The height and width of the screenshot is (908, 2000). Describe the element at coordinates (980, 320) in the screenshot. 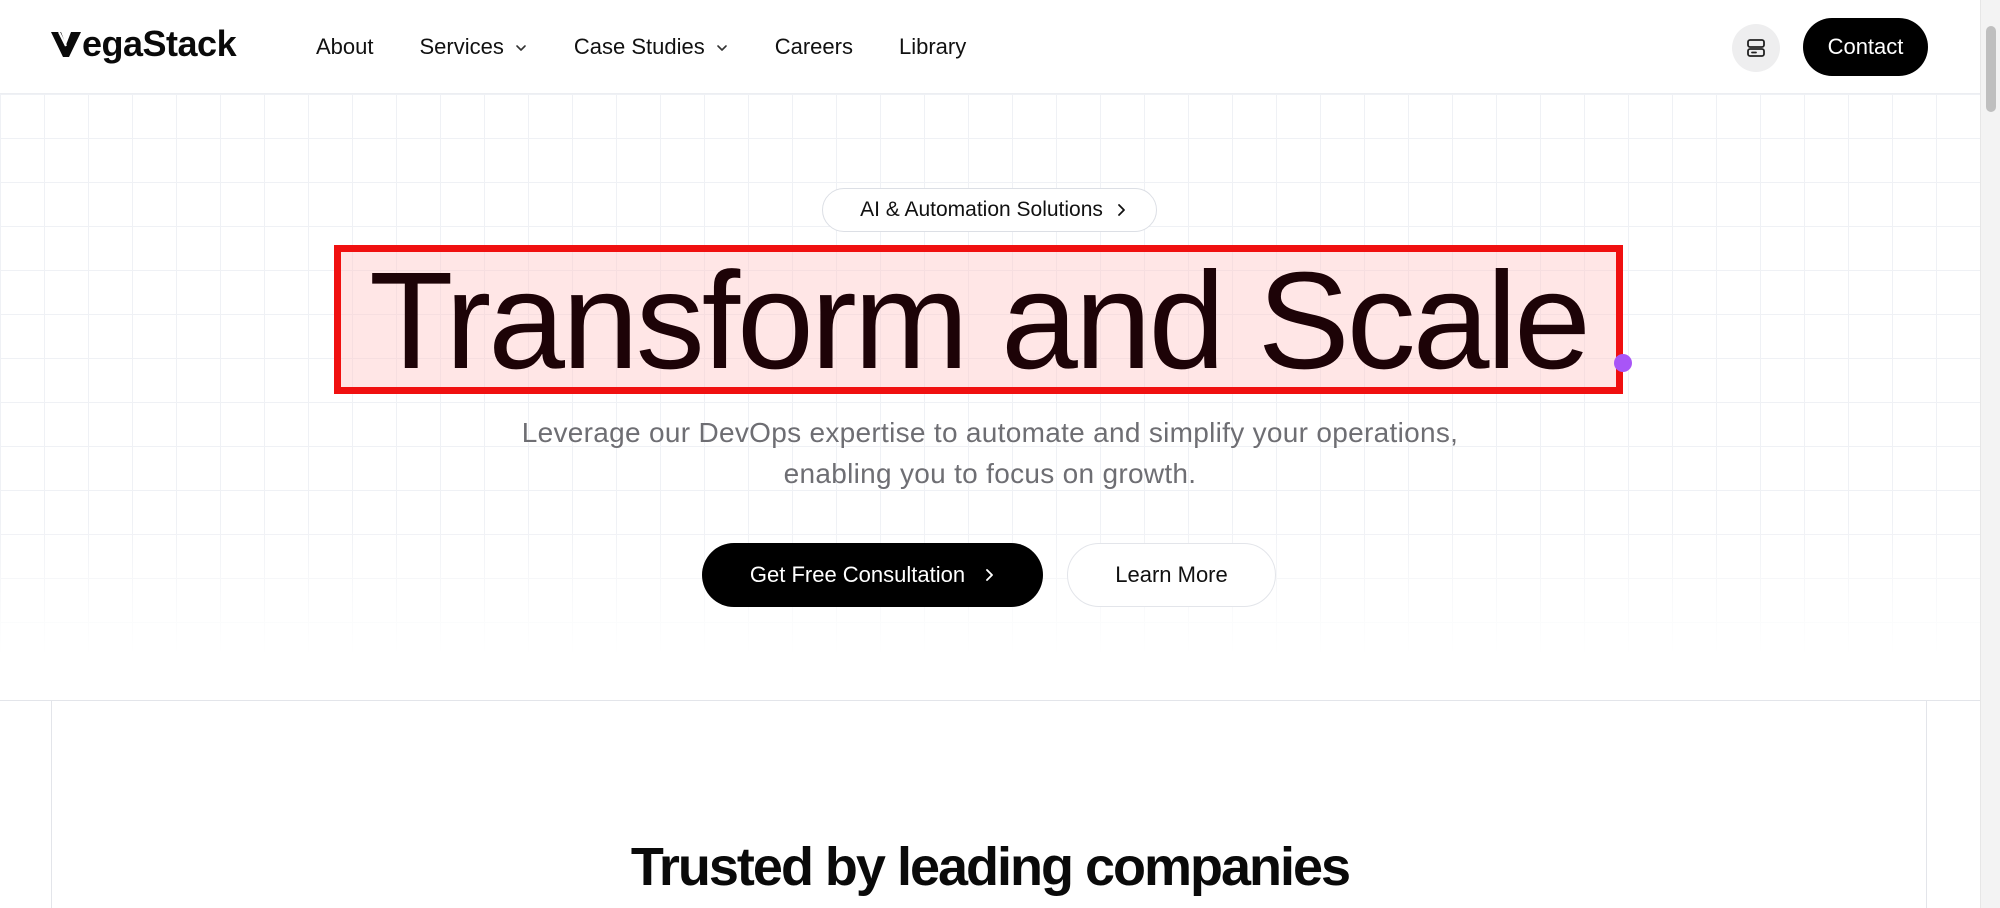

I see `hero-headline: Transform and Scale` at that location.